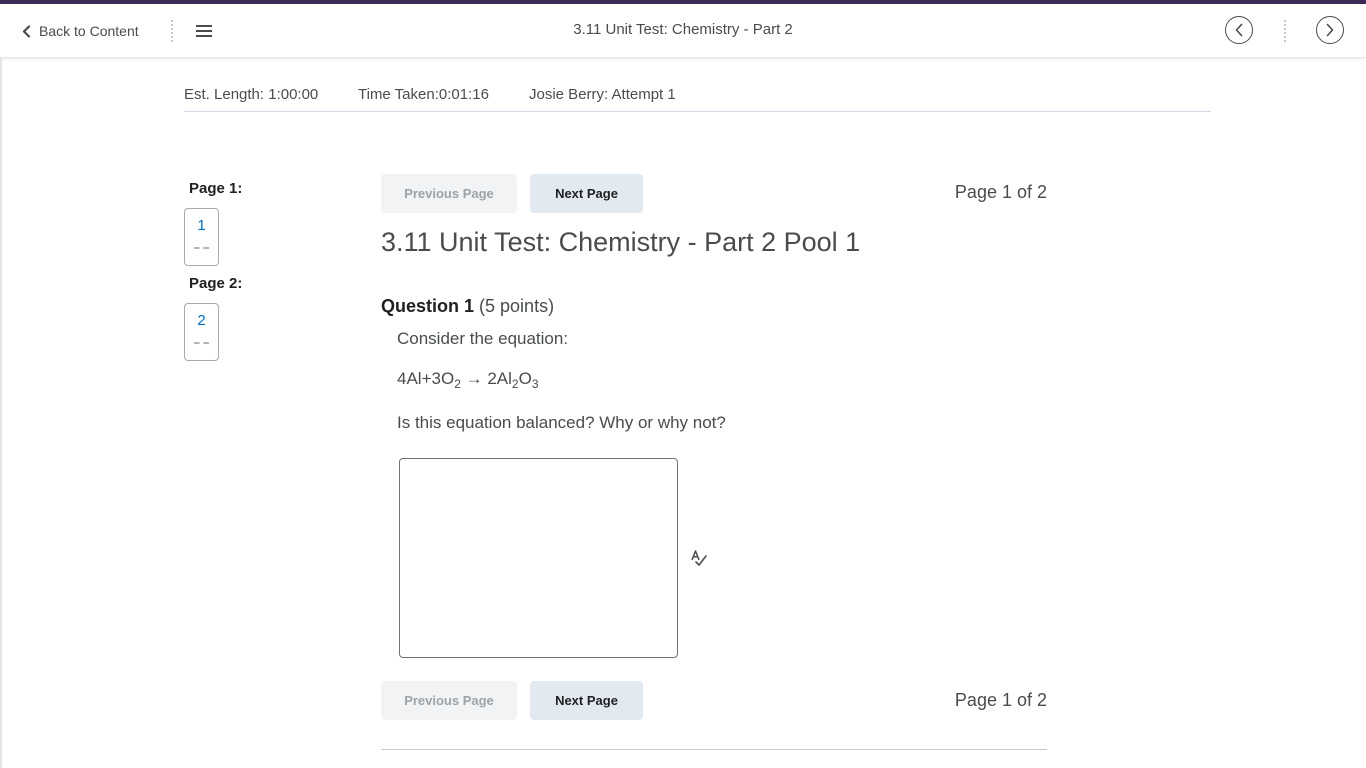  I want to click on back-to-content-label: Back to Content, so click(89, 31).